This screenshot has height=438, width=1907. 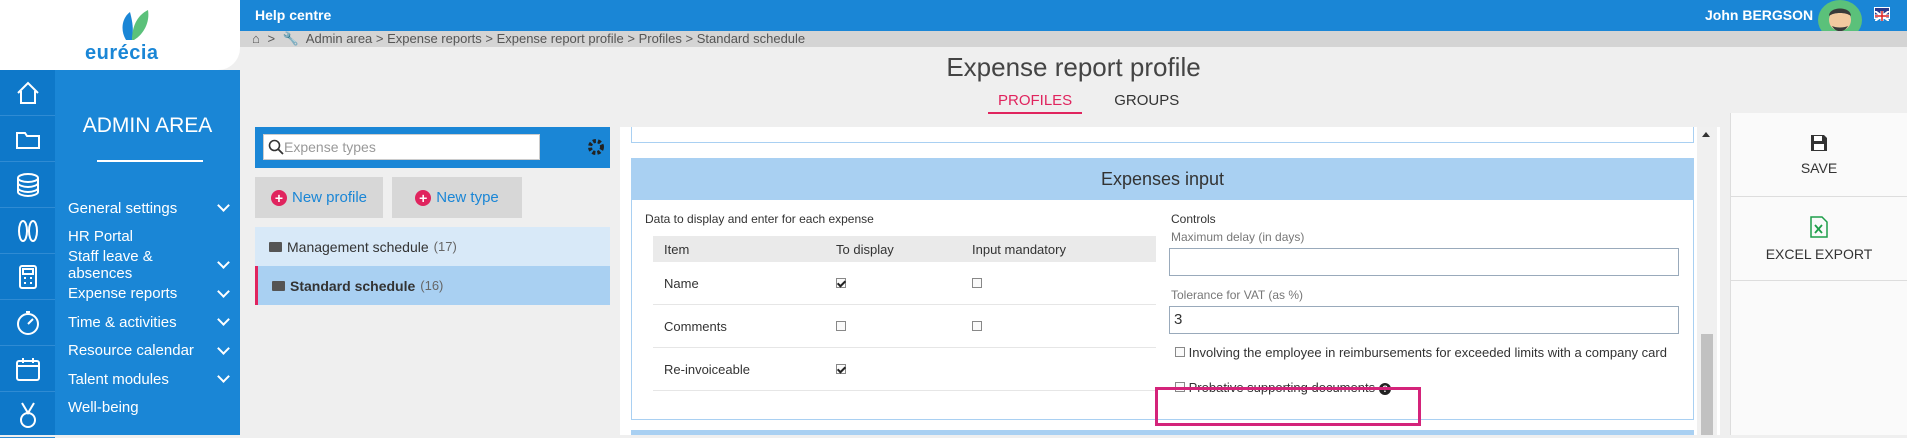 I want to click on menu-item-talent-modules: Talent modules, so click(x=152, y=379).